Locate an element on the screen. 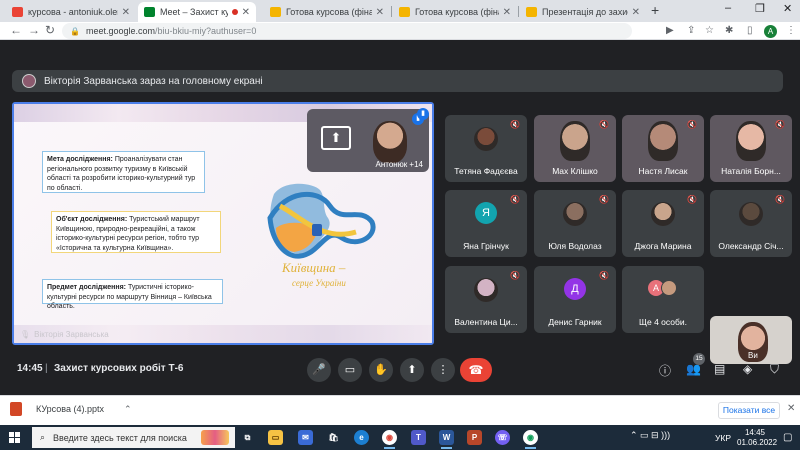  taskbar-search-input: ⌕ Введите здесь текст для поиска is located at coordinates (133, 437).